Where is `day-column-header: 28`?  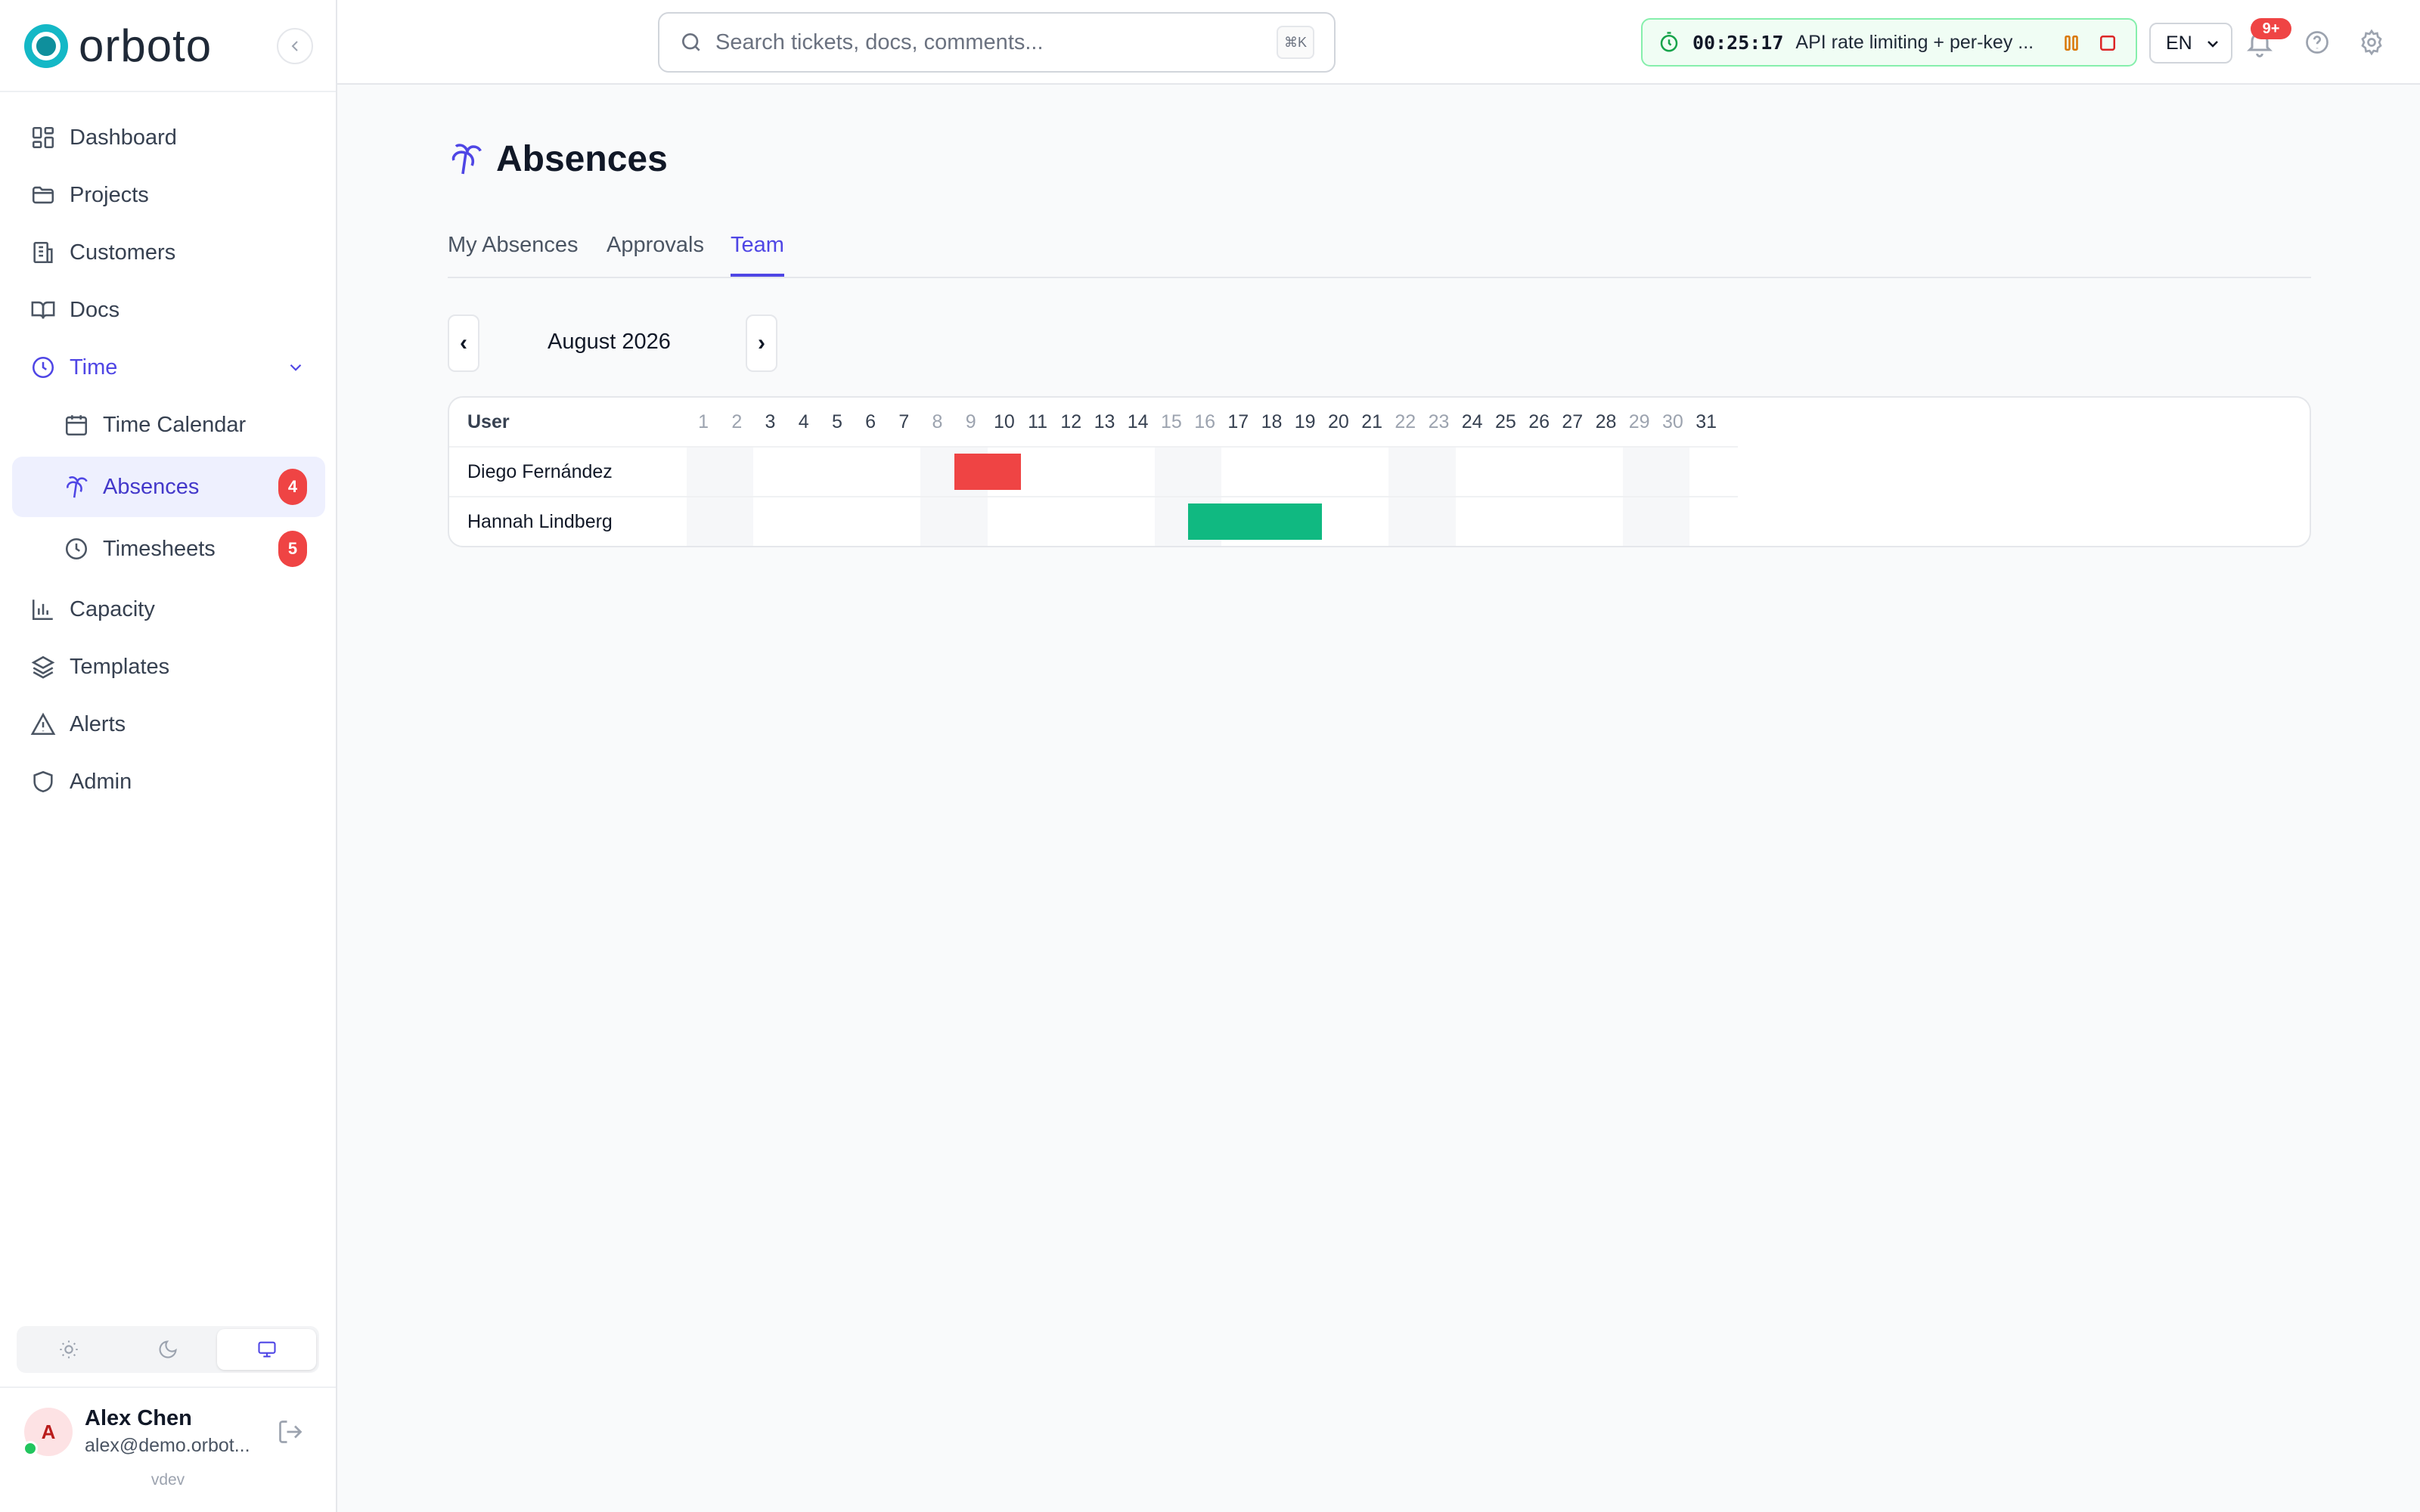
day-column-header: 28 is located at coordinates (1606, 421).